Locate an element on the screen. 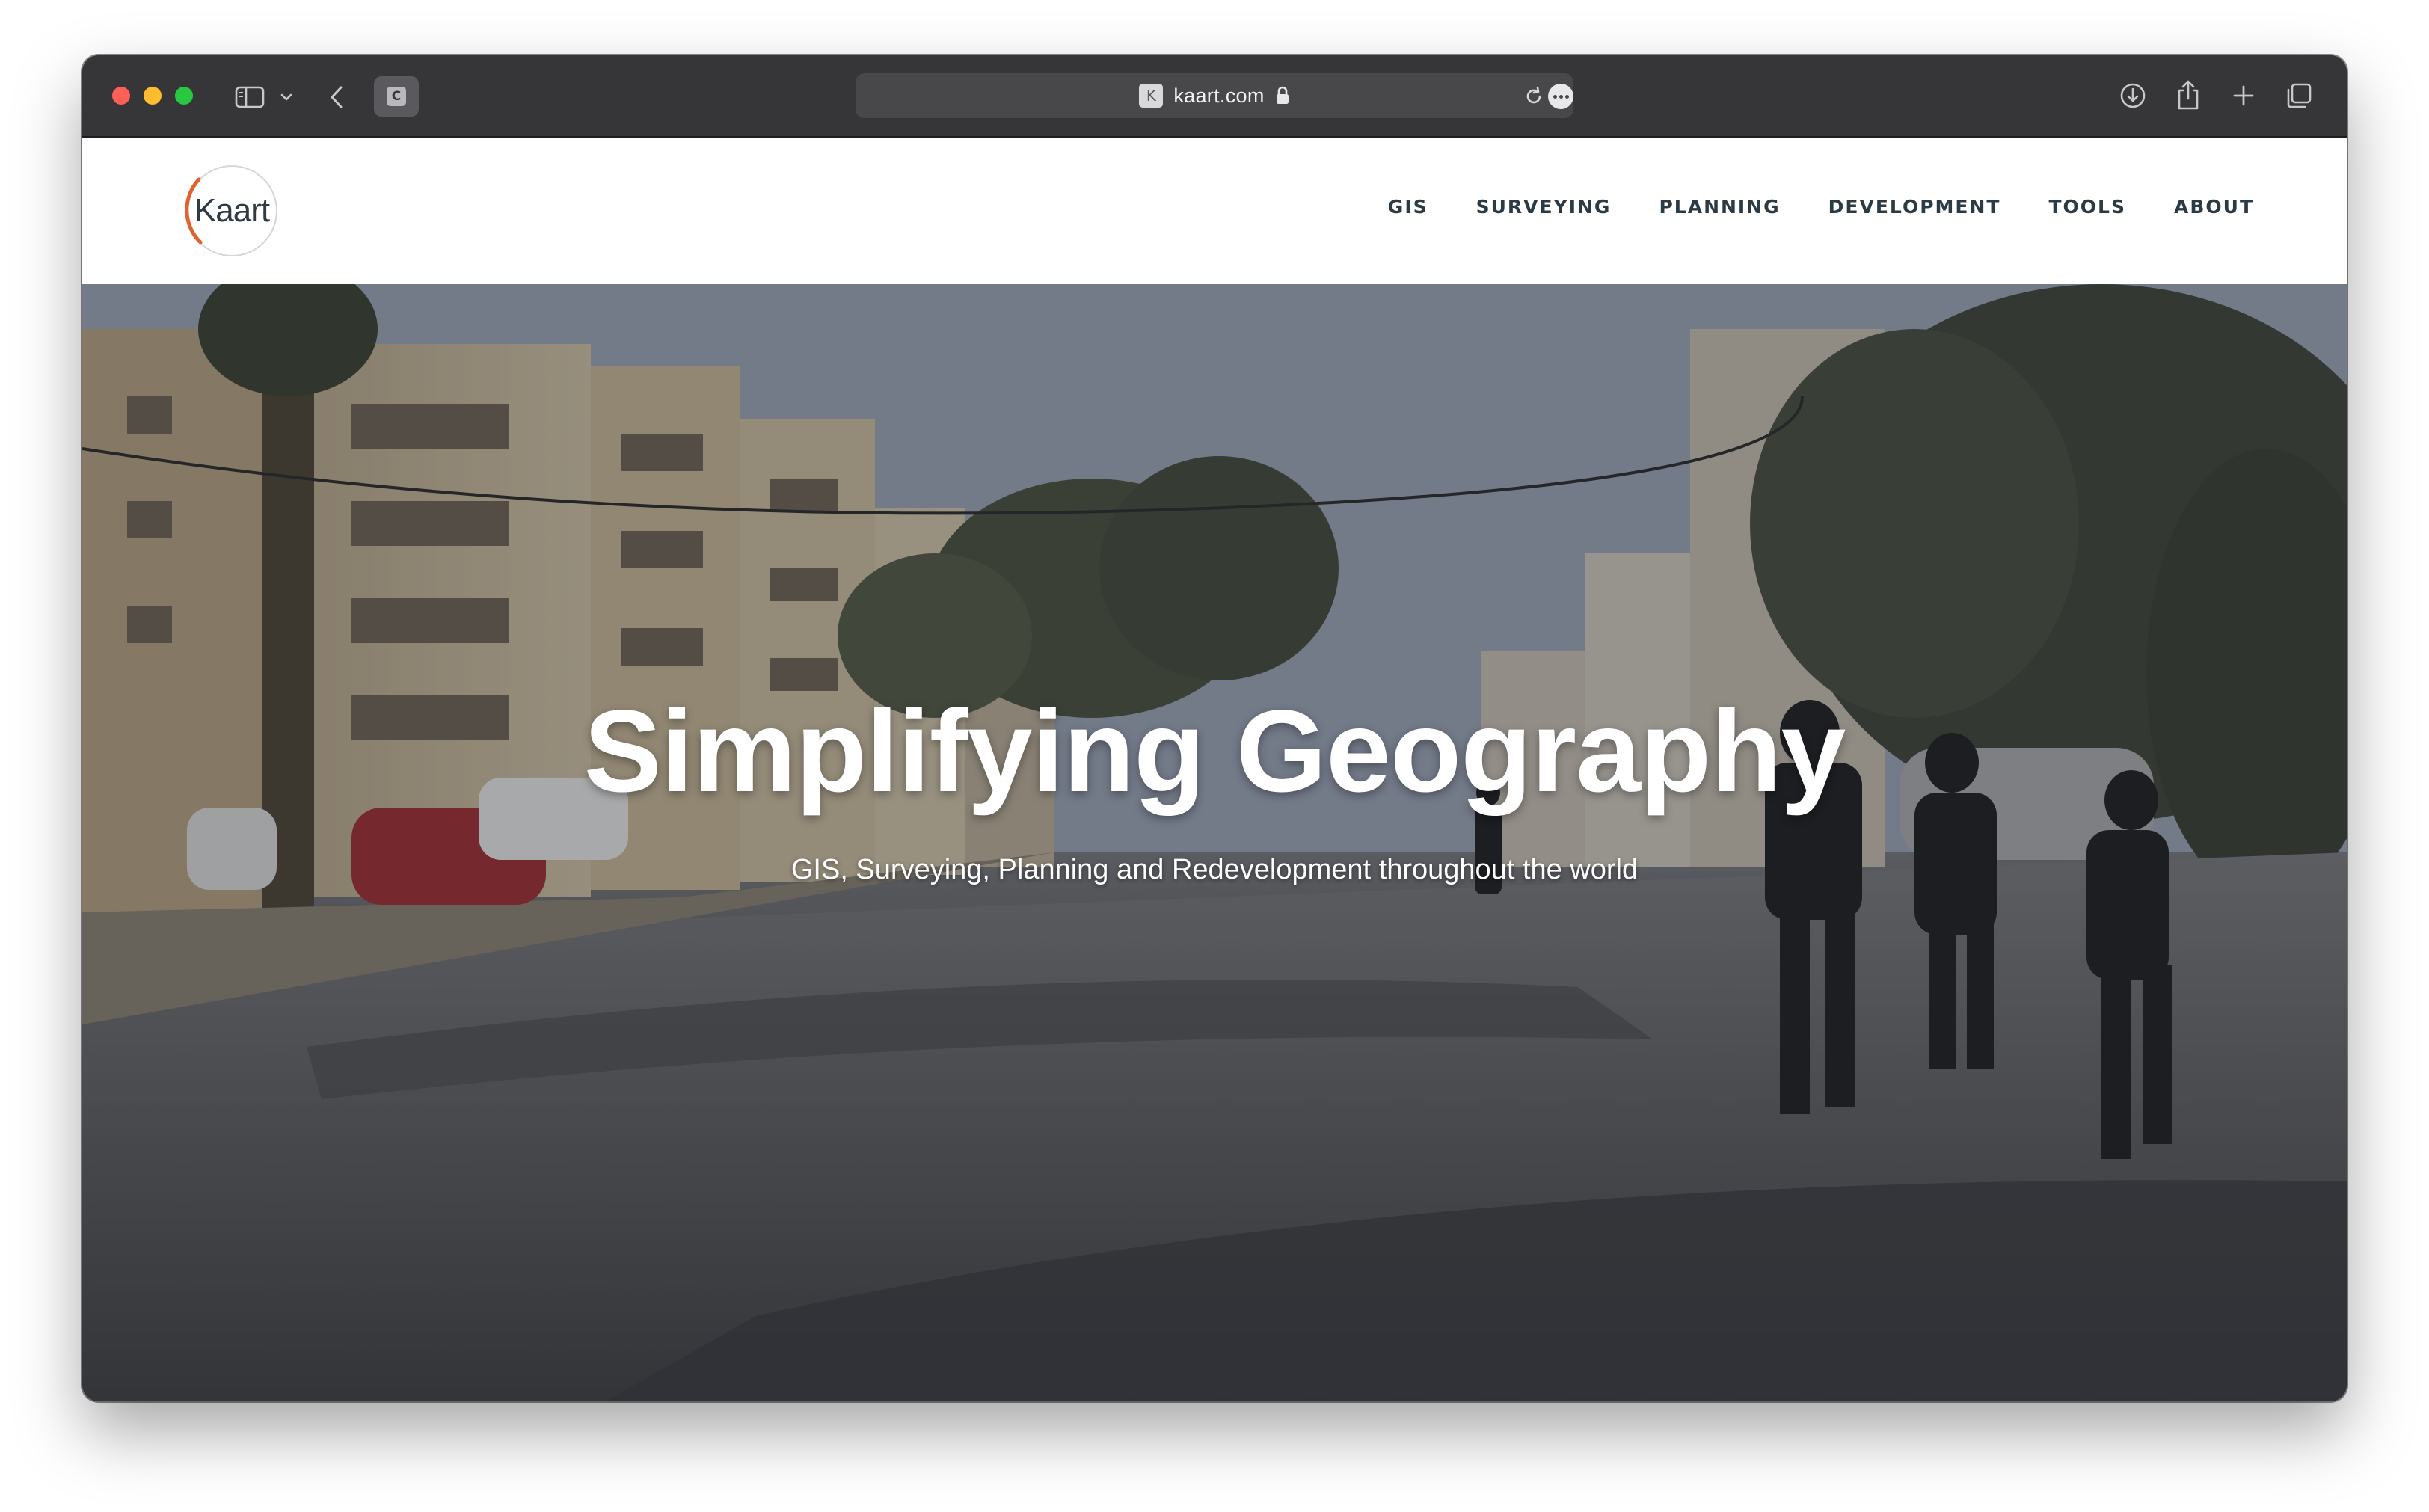  zoom-window-button is located at coordinates (184, 96).